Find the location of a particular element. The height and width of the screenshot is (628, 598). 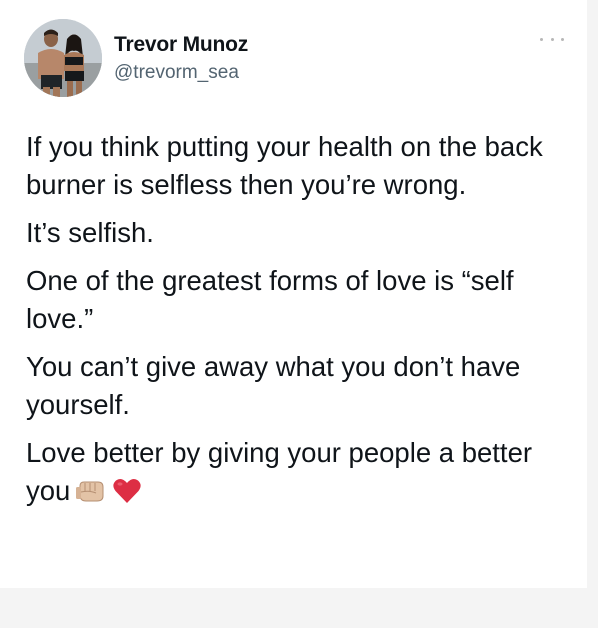

oncoming-fist-emoji-icon is located at coordinates (91, 496).